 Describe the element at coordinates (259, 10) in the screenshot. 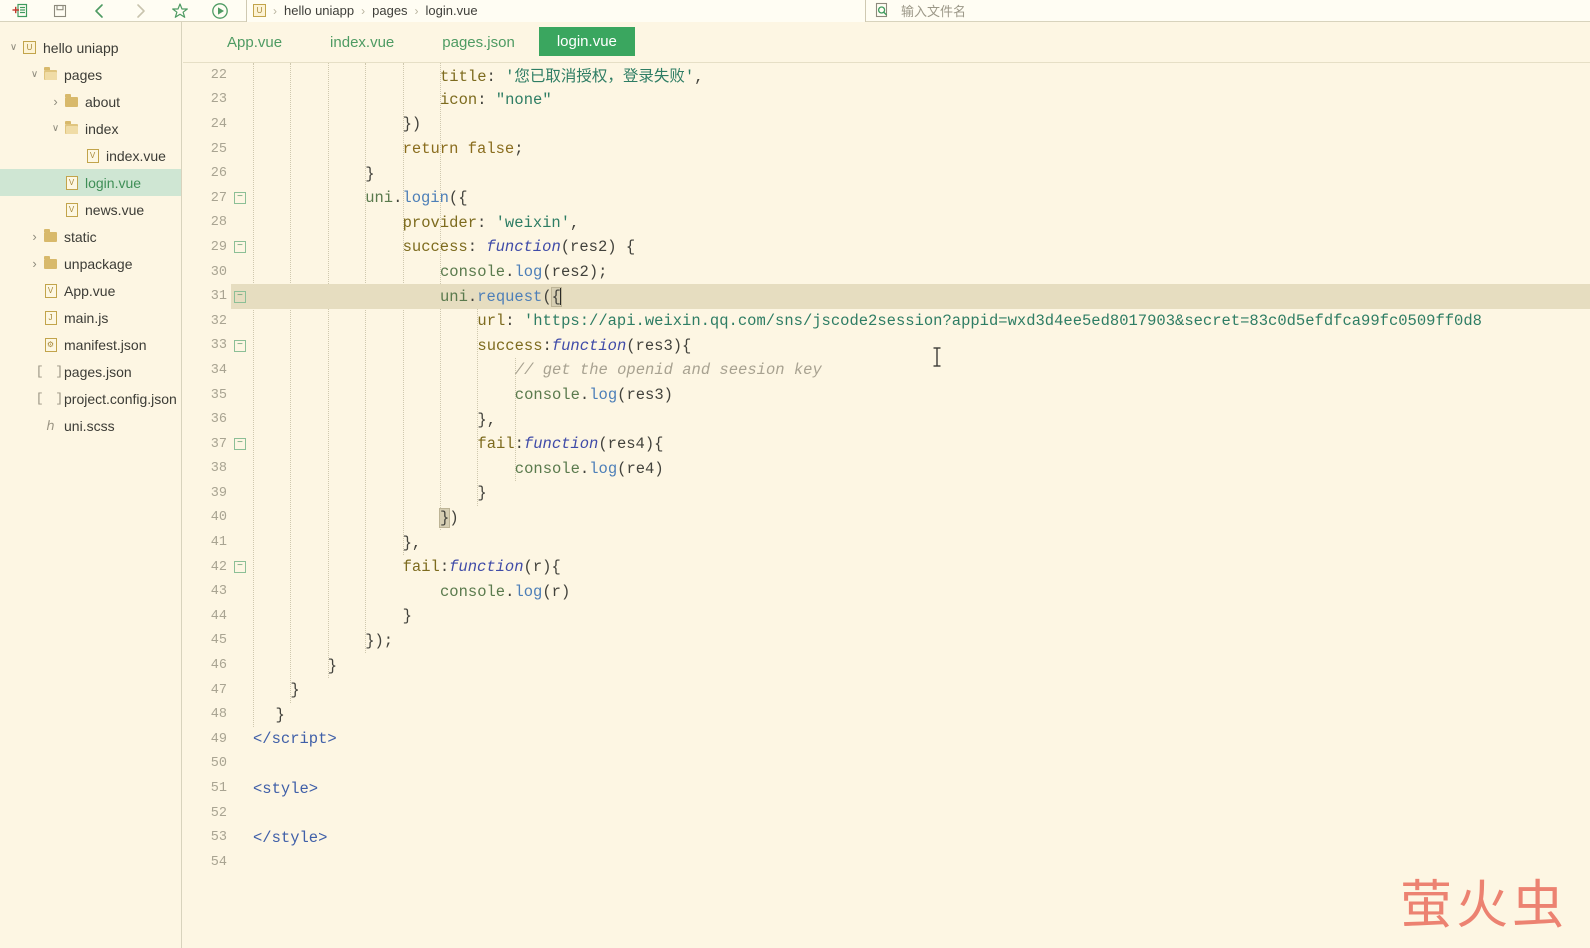

I see `project-icon: U` at that location.